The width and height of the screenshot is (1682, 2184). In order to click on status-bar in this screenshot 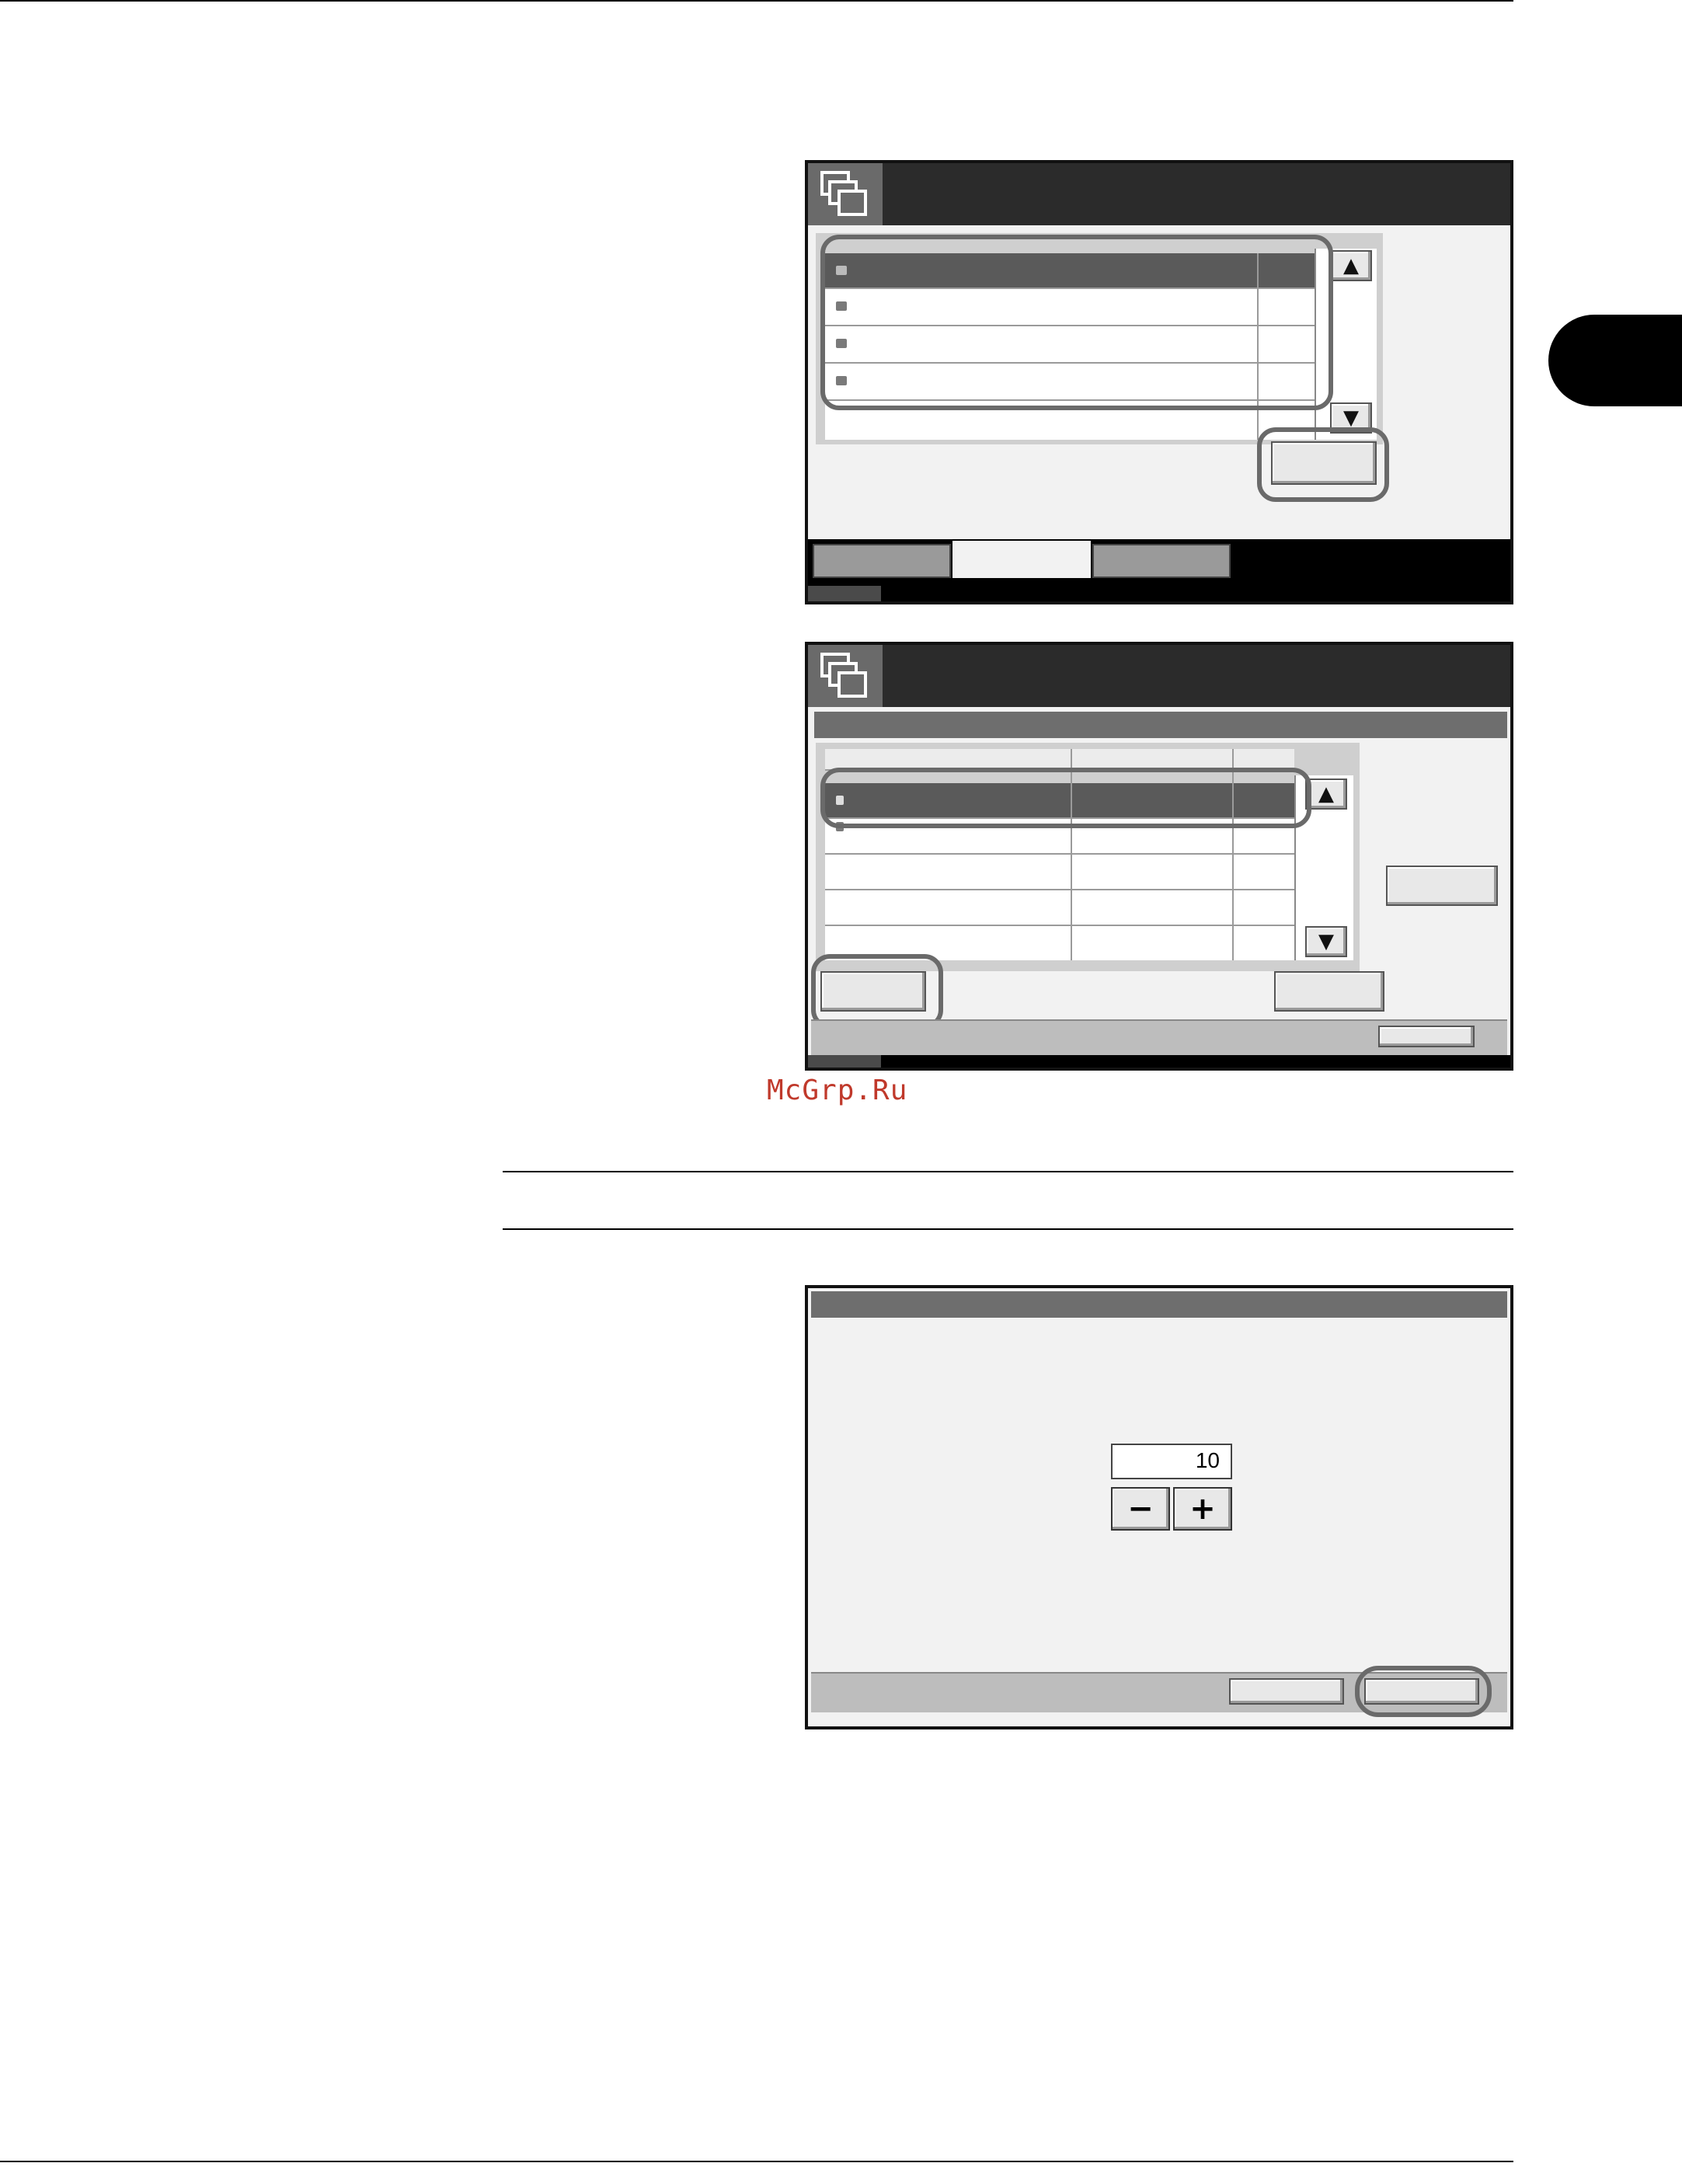, I will do `click(1159, 1062)`.